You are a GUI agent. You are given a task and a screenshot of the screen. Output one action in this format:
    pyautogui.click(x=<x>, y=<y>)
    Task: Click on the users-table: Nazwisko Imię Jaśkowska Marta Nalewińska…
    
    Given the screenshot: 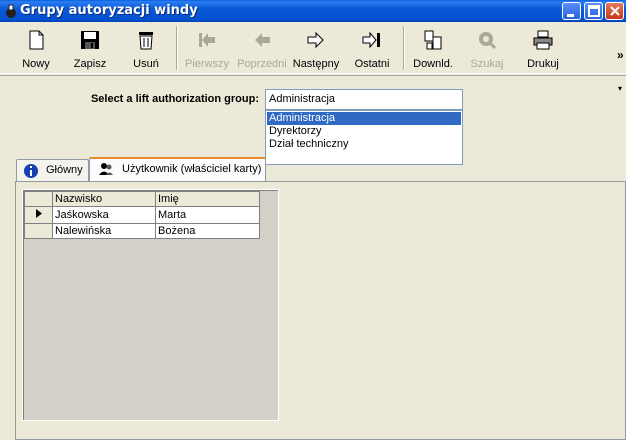 What is the action you would take?
    pyautogui.click(x=142, y=215)
    